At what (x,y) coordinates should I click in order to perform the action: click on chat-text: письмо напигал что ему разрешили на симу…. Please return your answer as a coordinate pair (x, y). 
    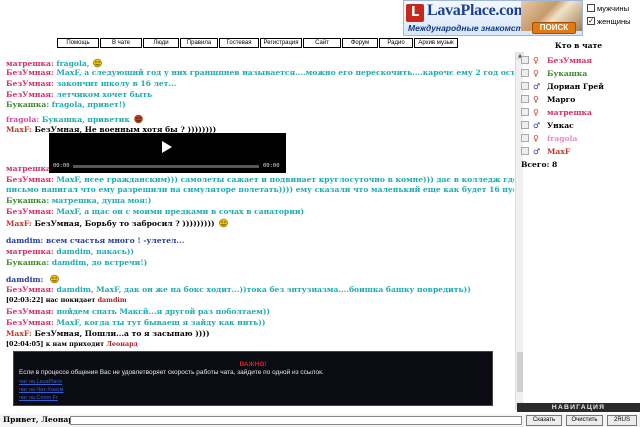
    Looking at the image, I should click on (260, 189).